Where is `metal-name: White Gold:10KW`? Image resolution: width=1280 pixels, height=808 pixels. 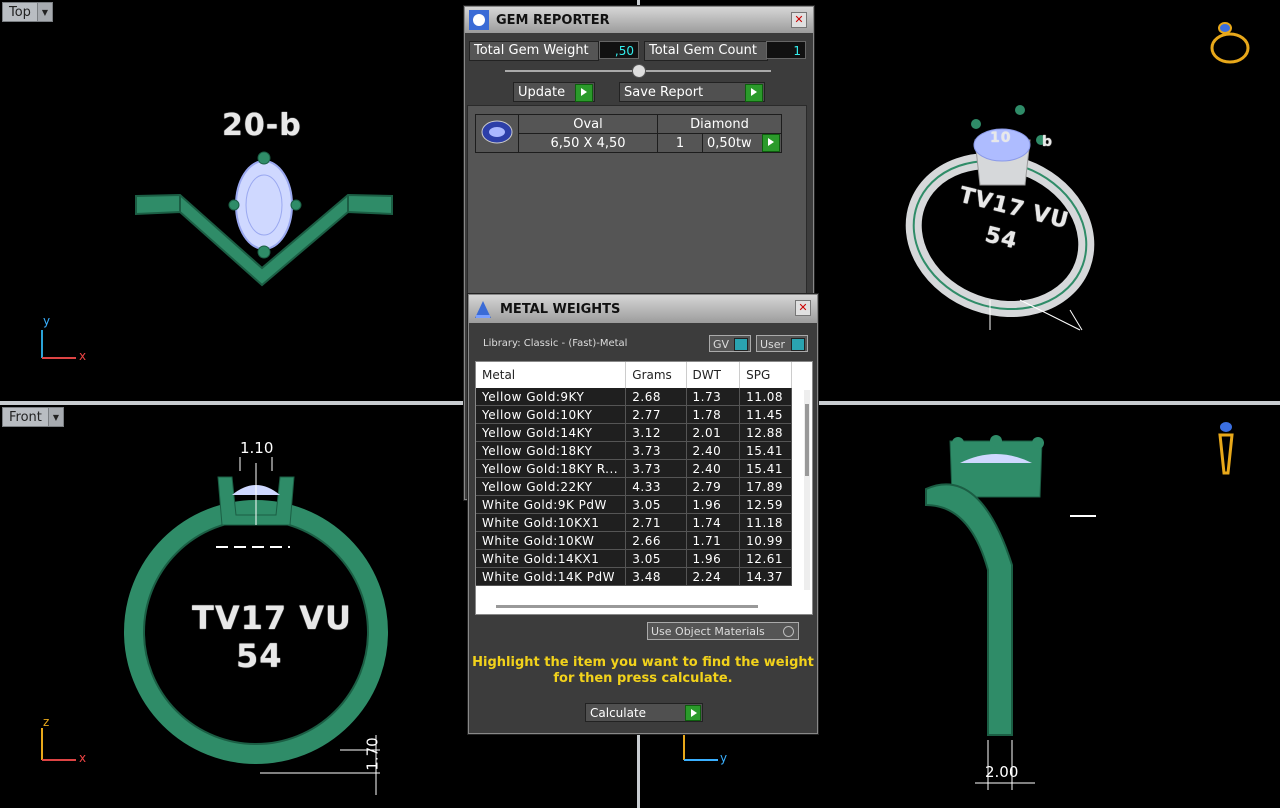
metal-name: White Gold:10KW is located at coordinates (551, 540).